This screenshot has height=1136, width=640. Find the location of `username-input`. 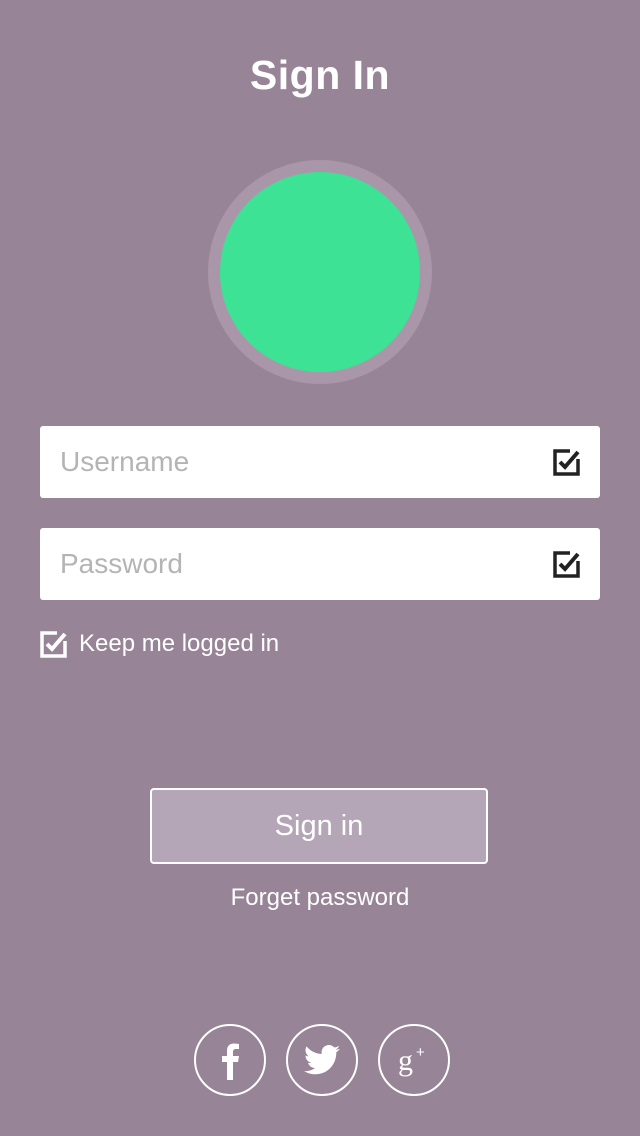

username-input is located at coordinates (290, 462).